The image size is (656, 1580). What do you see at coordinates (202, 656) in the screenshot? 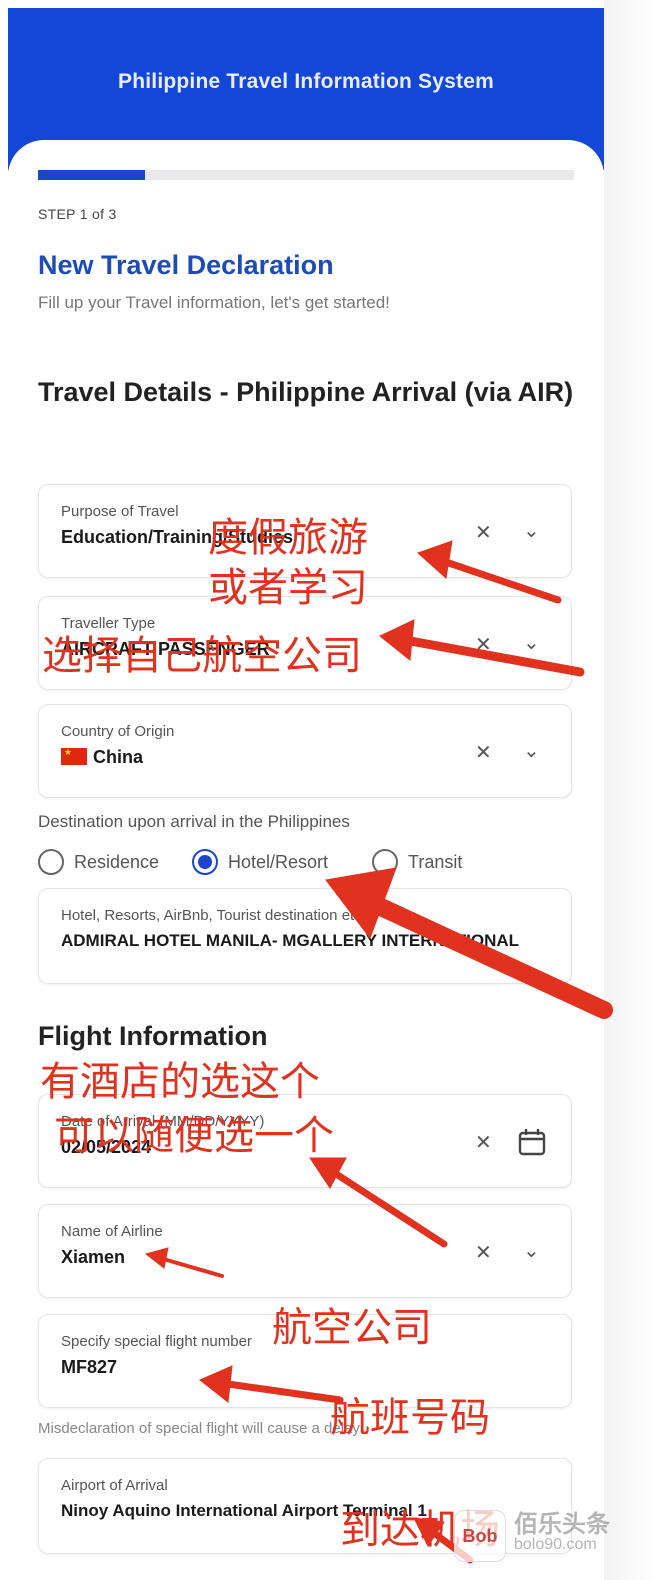
I see `annotation-traveller-type: 选择自己航空公司` at bounding box center [202, 656].